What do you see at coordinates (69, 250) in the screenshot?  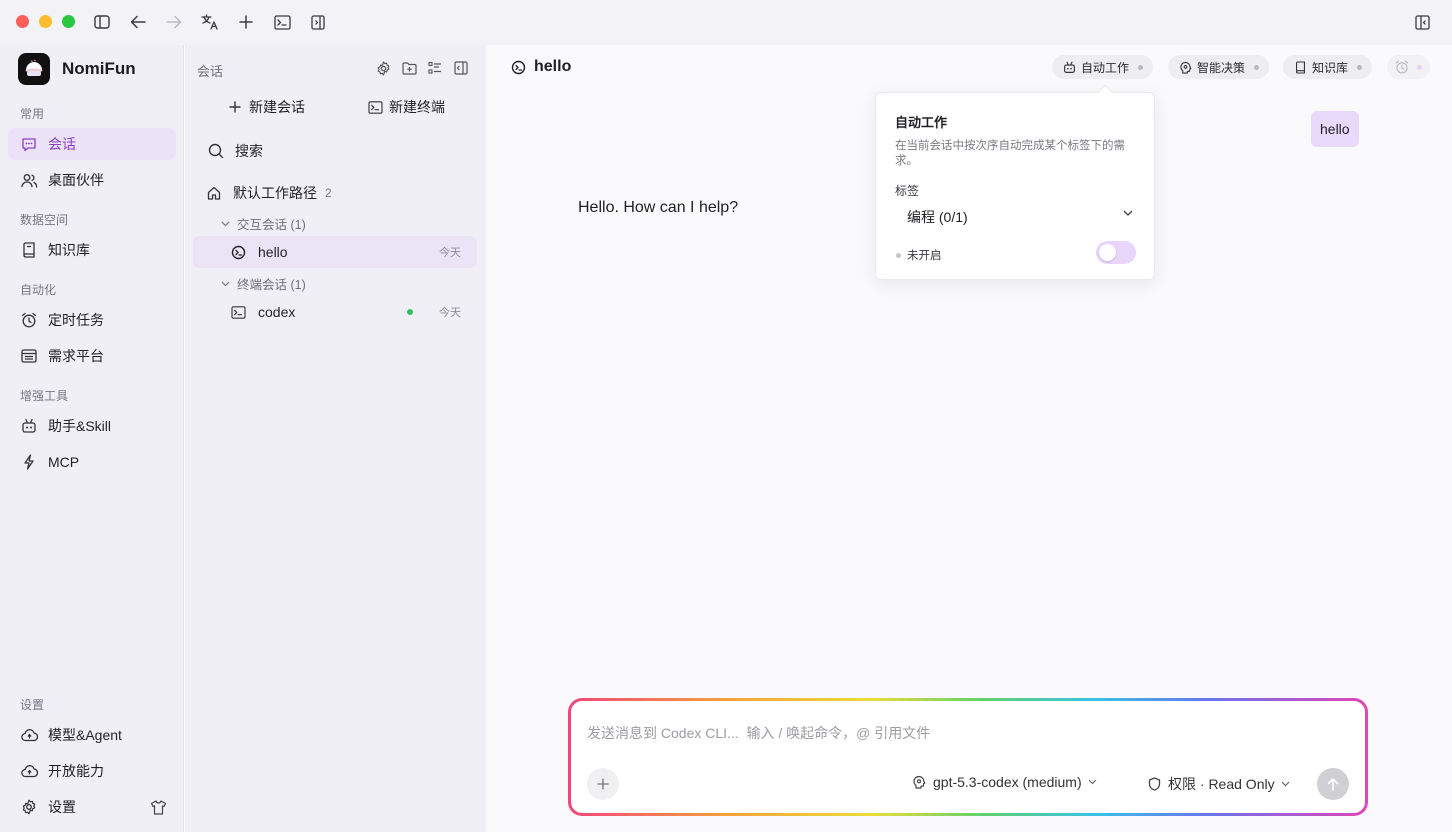 I see `sidebar-item-label: 知识库` at bounding box center [69, 250].